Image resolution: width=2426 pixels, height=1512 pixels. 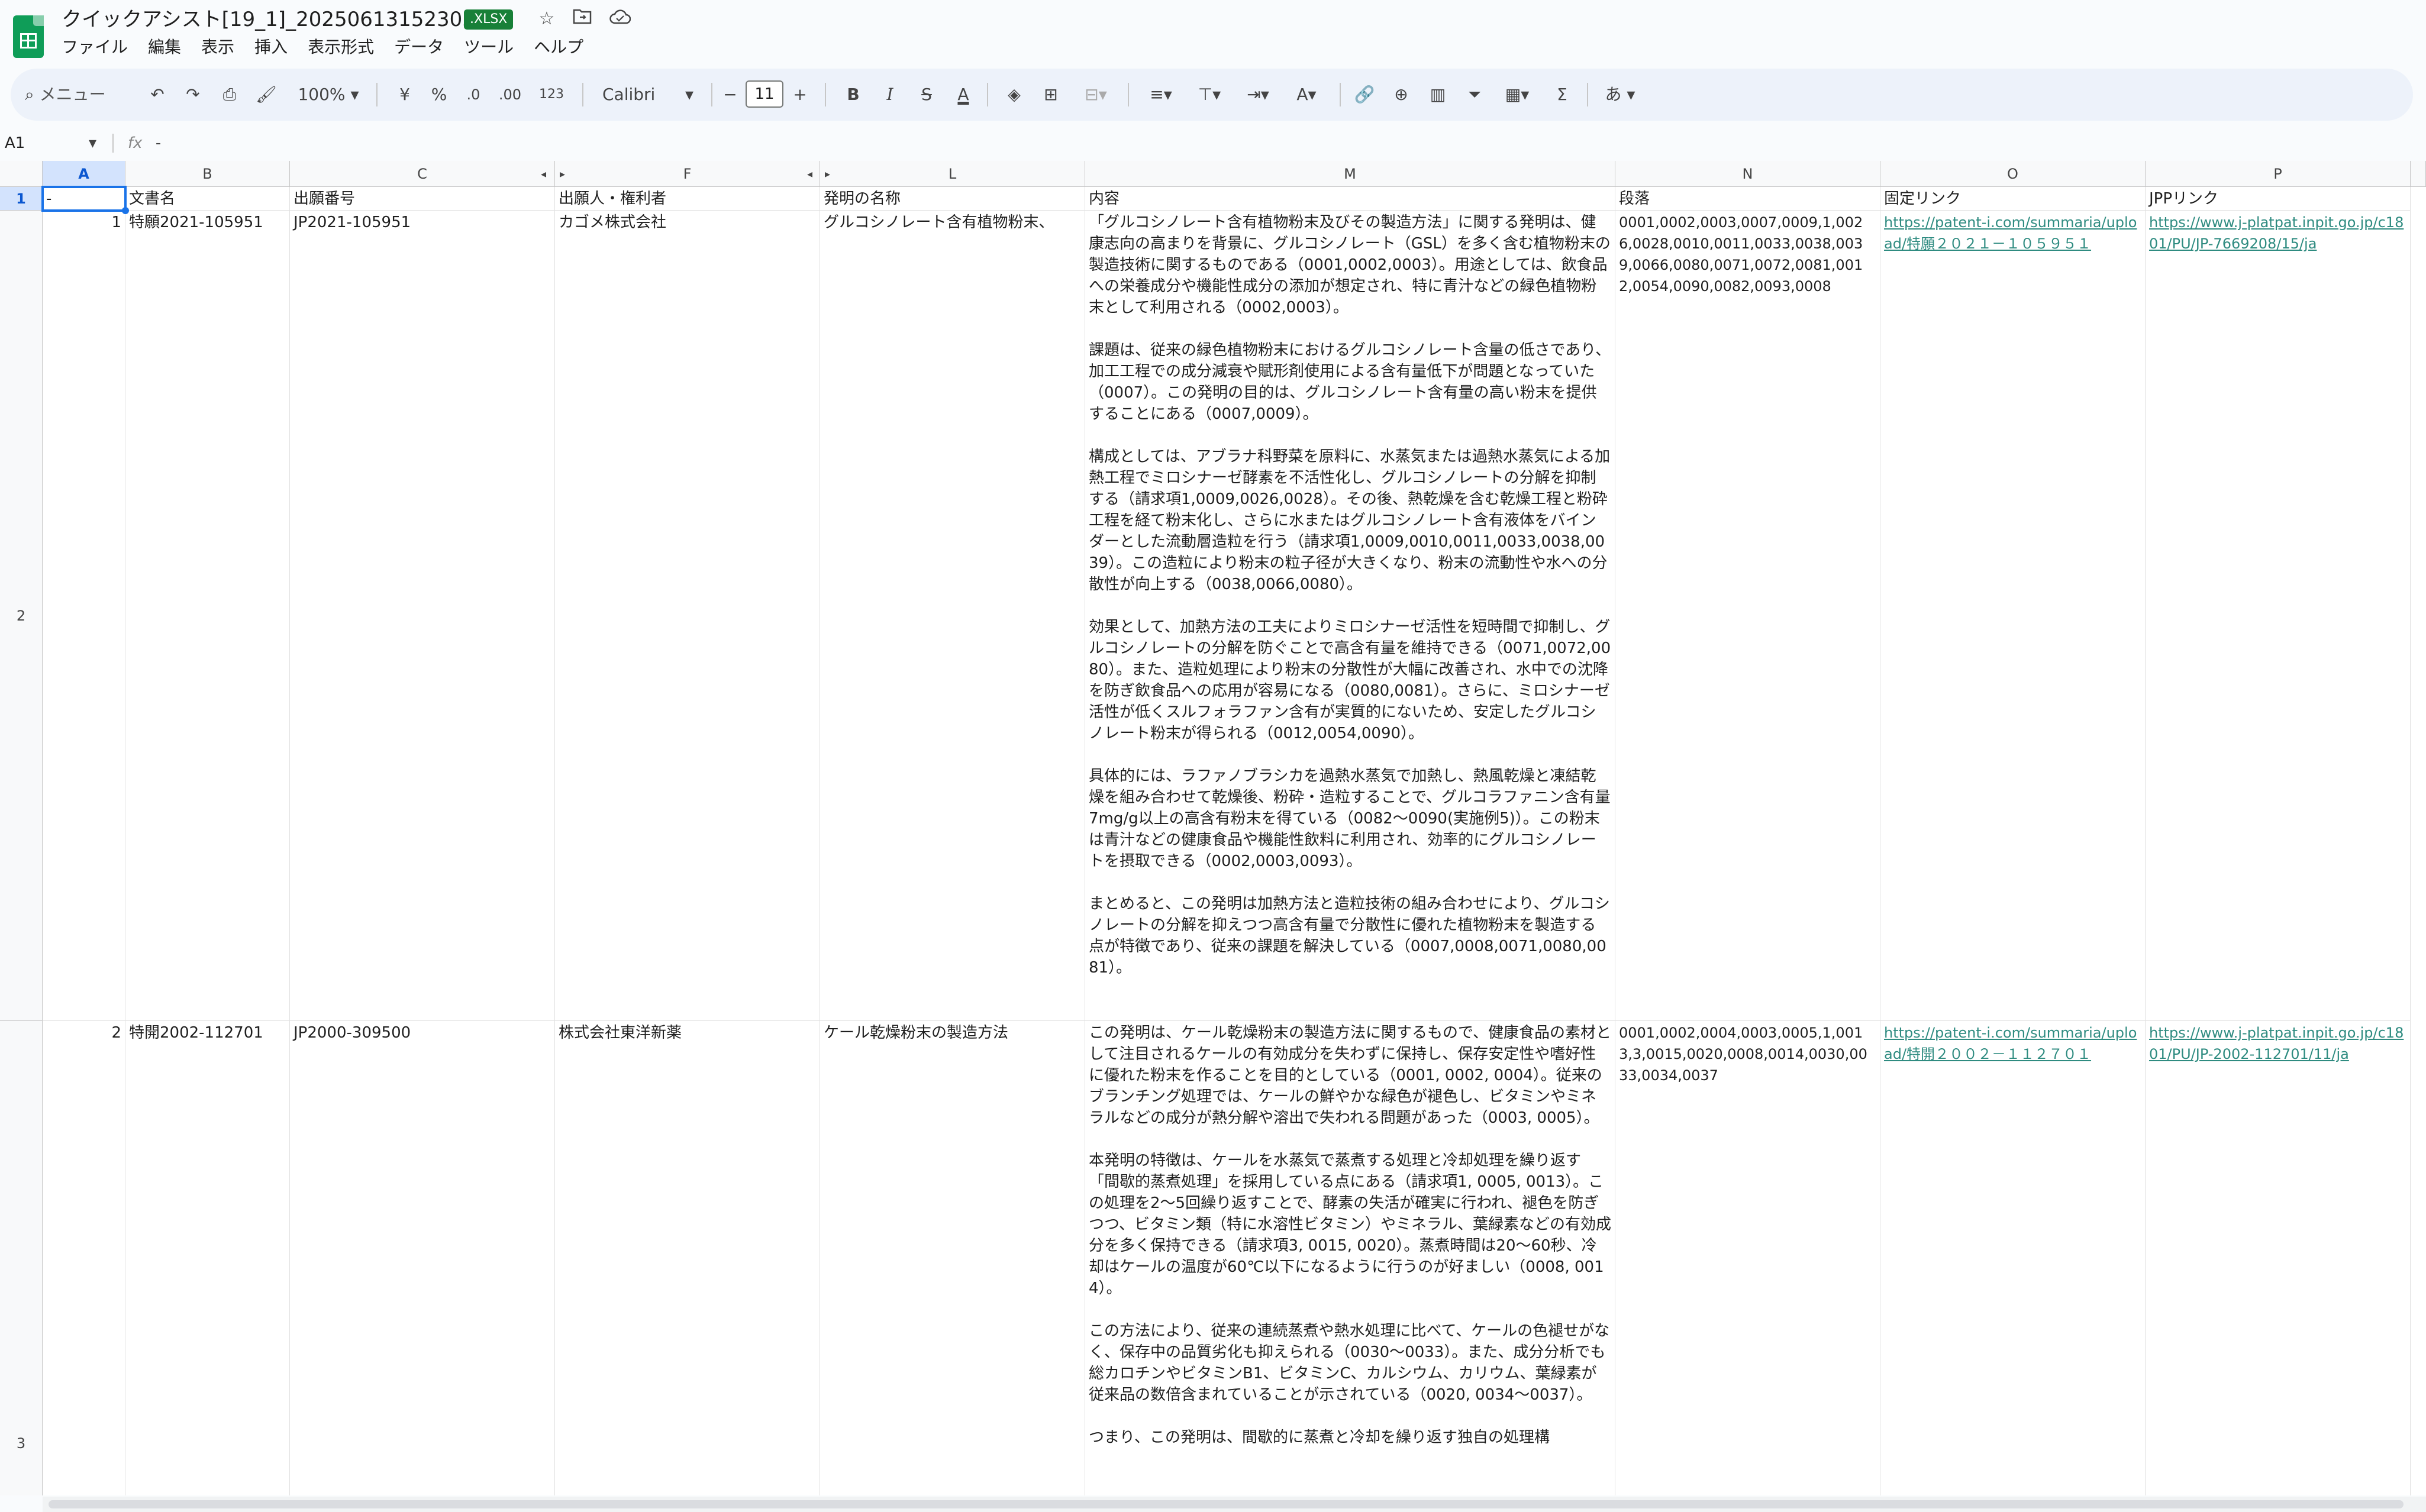 I want to click on sheets-logo-icon, so click(x=28, y=36).